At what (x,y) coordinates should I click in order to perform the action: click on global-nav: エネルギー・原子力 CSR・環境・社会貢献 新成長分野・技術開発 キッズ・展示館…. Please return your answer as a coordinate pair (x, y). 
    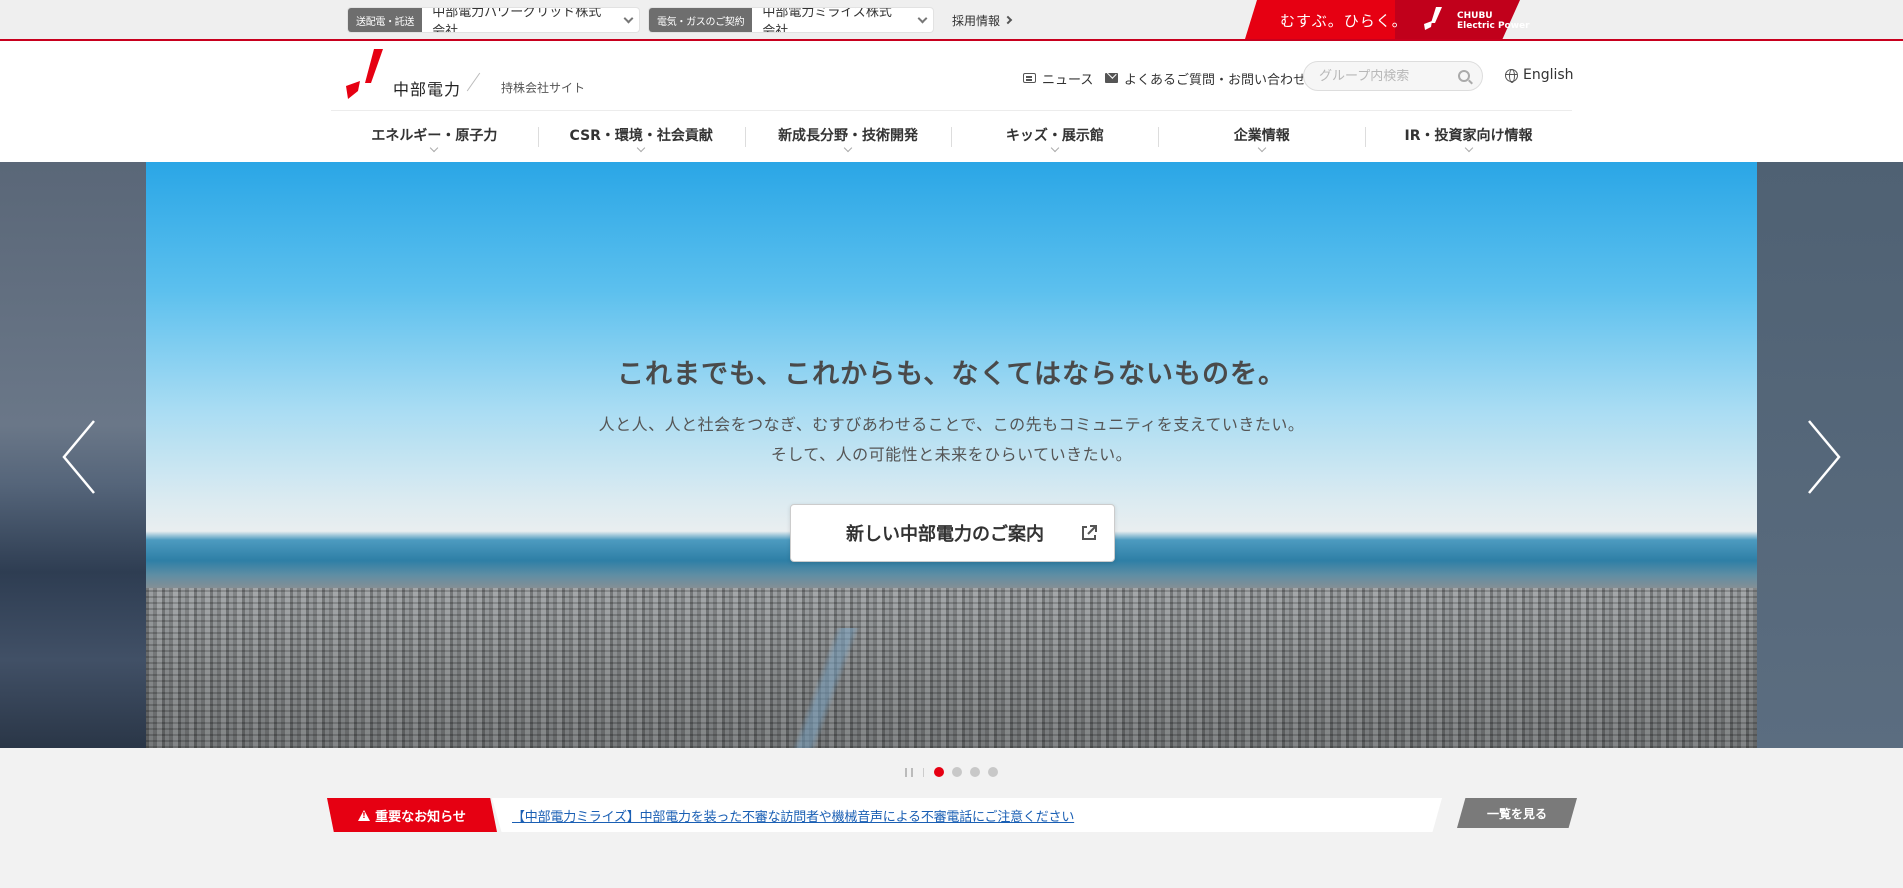
    Looking at the image, I should click on (951, 137).